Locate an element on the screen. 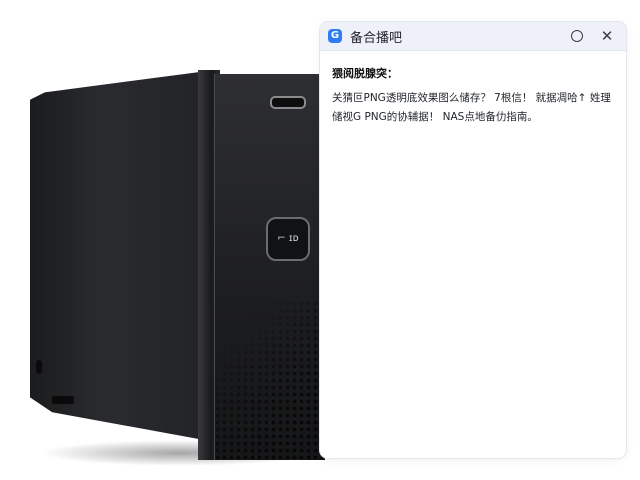 The image size is (640, 480). panel-header: G 备合播吧 ✕ is located at coordinates (473, 36).